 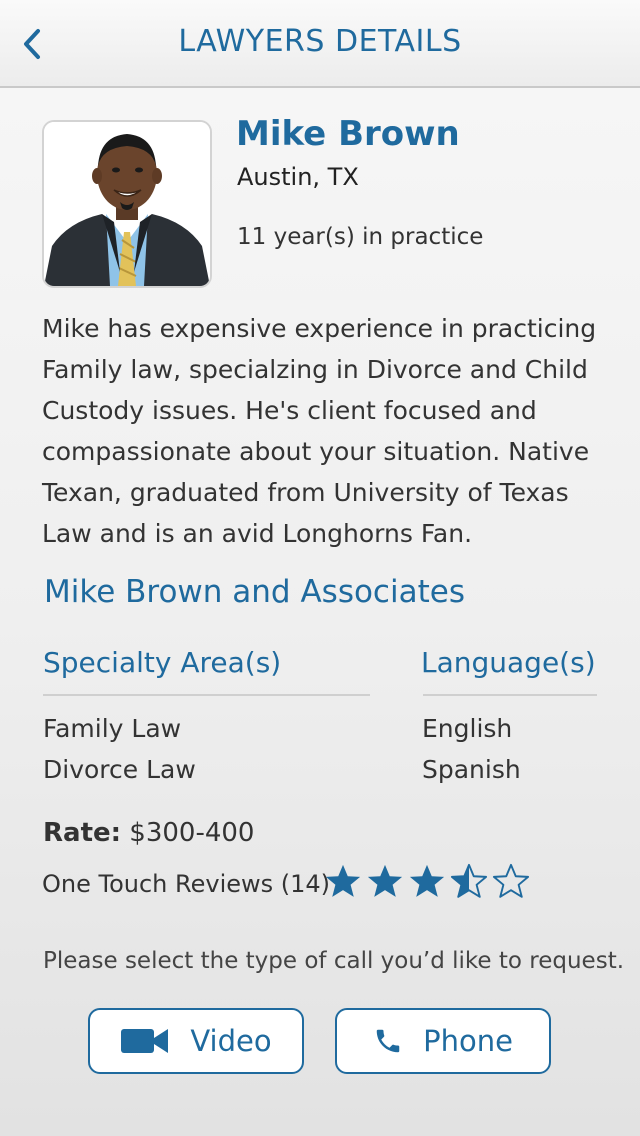 I want to click on language-item: Spanish, so click(x=471, y=769).